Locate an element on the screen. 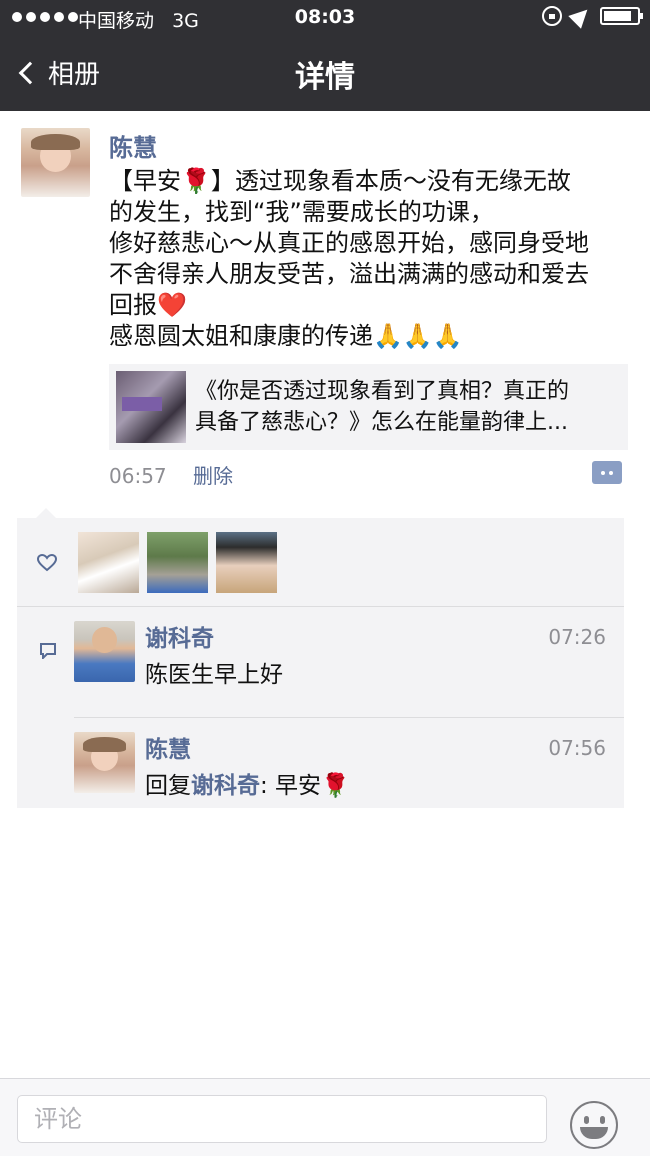  link-title-line: 《你是否透过现象看到了真相？真正的 is located at coordinates (382, 391).